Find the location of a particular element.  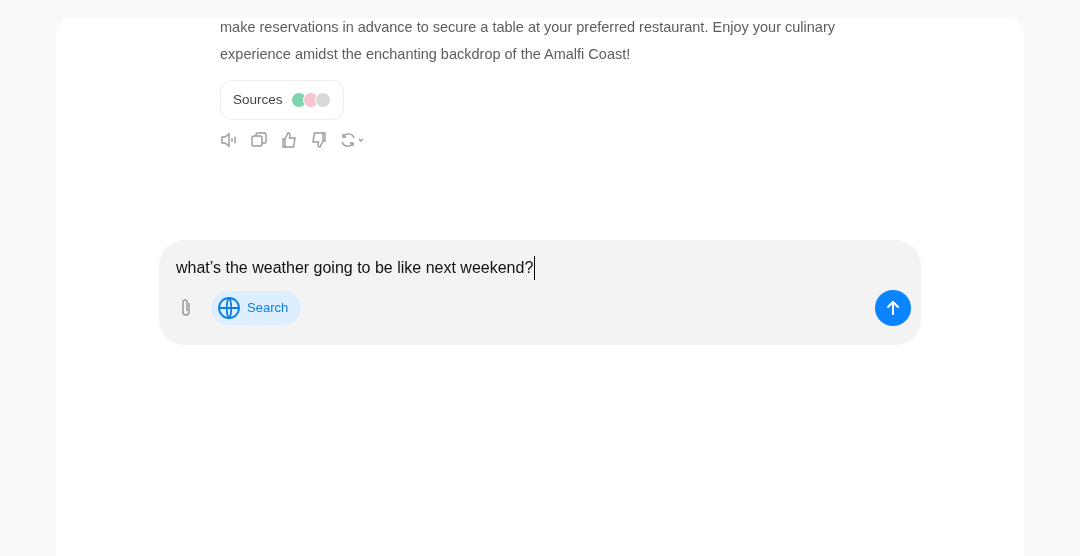

send-button is located at coordinates (893, 308).